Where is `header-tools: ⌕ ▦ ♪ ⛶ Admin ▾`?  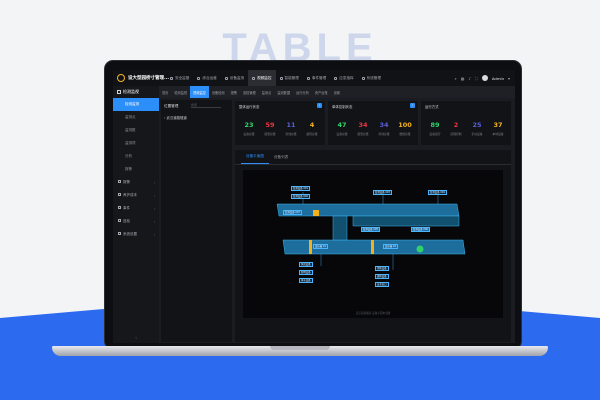 header-tools: ⌕ ▦ ♪ ⛶ Admin ▾ is located at coordinates (484, 78).